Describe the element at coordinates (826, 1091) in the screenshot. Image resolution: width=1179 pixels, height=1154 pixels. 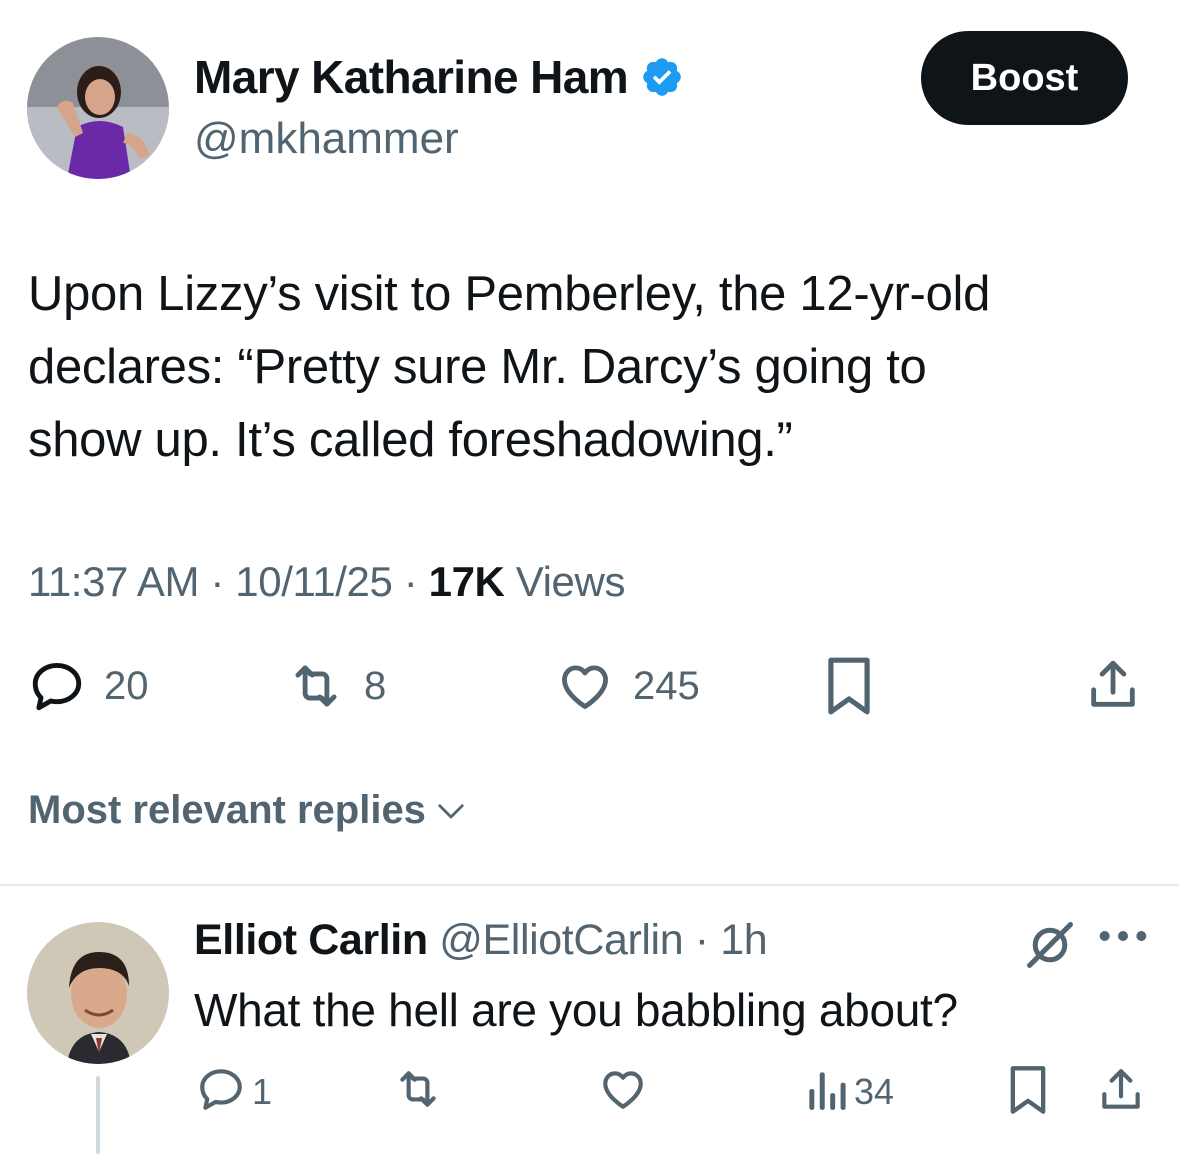
I see `views-icon` at that location.